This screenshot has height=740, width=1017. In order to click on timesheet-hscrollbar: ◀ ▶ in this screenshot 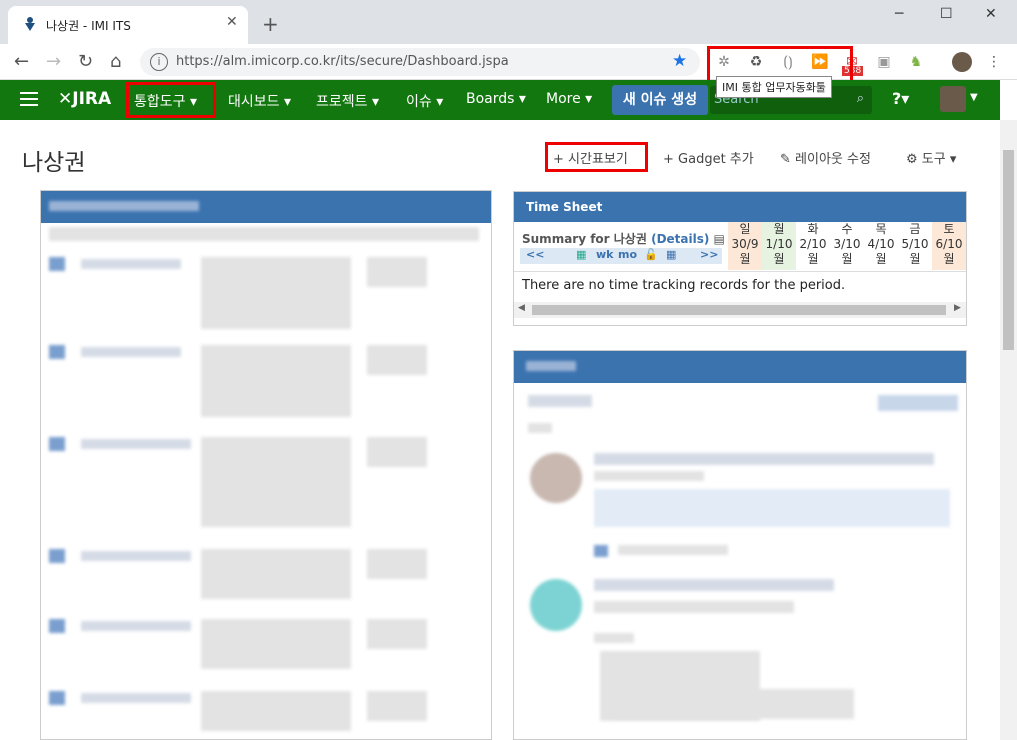, I will do `click(740, 310)`.